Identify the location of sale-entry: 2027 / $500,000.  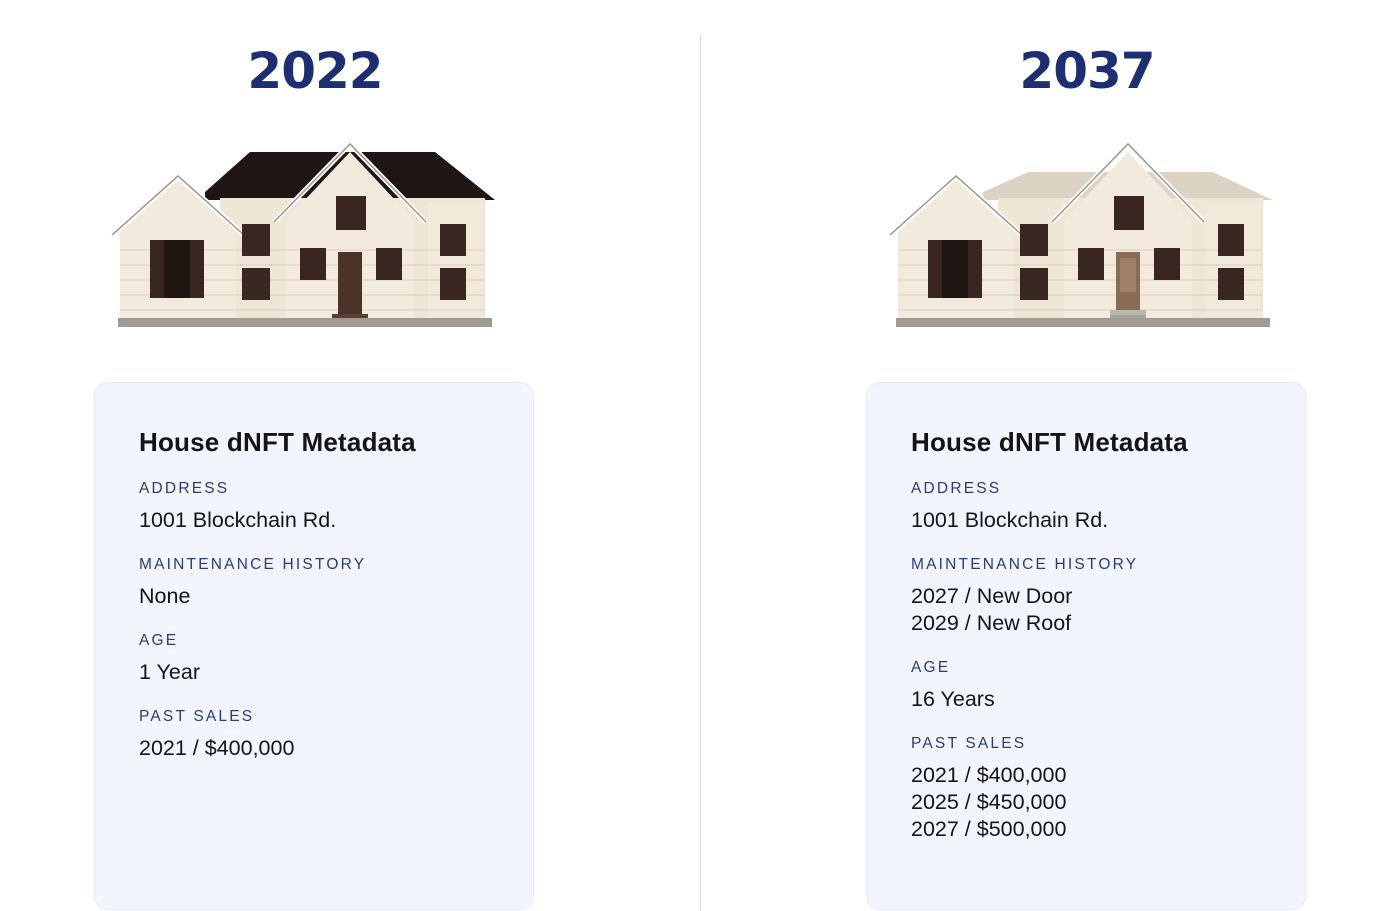
(989, 829).